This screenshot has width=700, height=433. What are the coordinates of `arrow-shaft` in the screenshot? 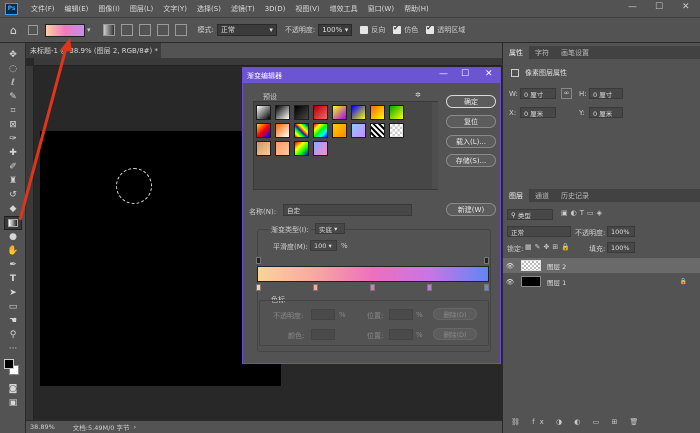 It's located at (43, 134).